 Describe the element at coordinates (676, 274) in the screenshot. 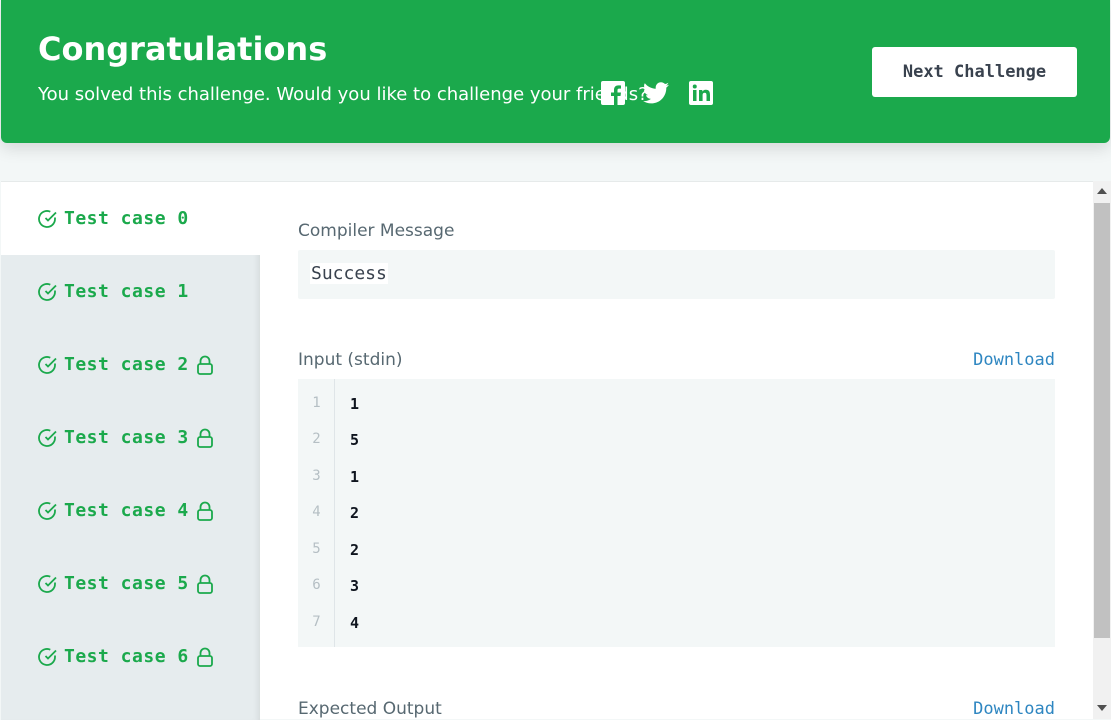

I see `compiler-message-box: Success` at that location.